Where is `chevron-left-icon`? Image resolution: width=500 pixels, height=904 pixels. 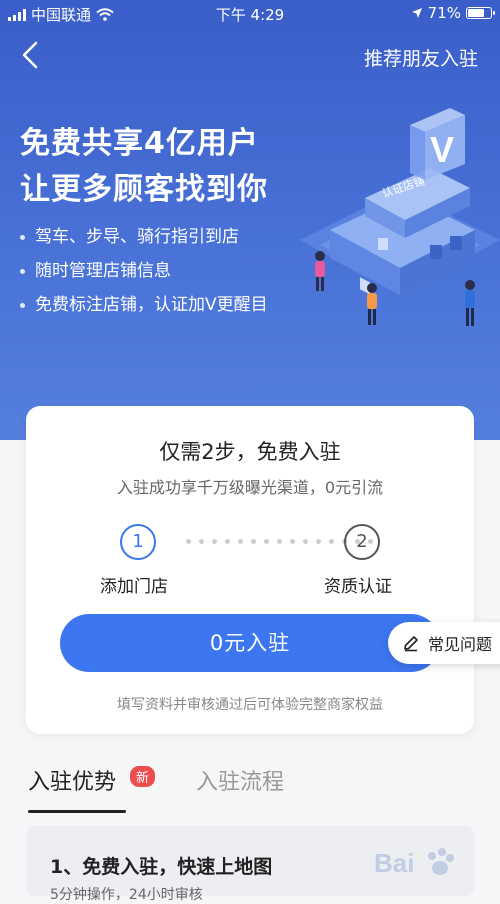
chevron-left-icon is located at coordinates (30, 55).